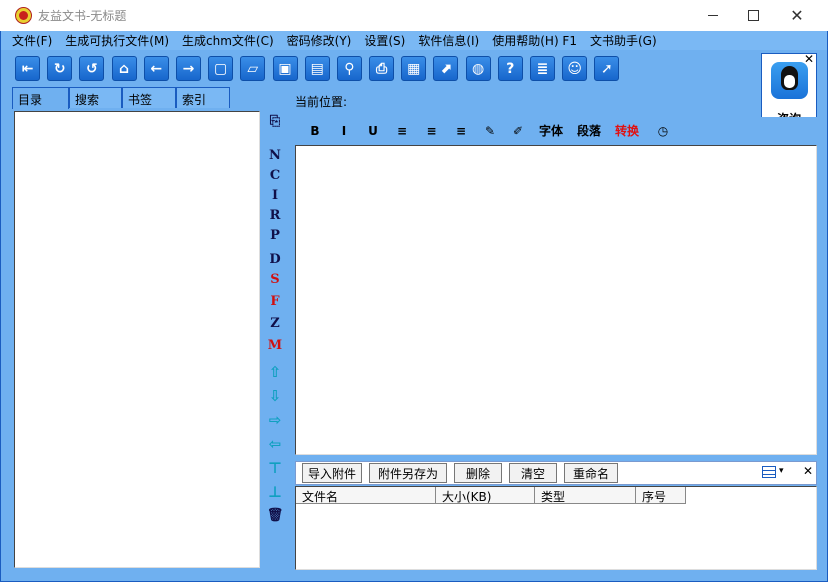 The height and width of the screenshot is (582, 828). Describe the element at coordinates (402, 131) in the screenshot. I see `align-left-button: ≡` at that location.